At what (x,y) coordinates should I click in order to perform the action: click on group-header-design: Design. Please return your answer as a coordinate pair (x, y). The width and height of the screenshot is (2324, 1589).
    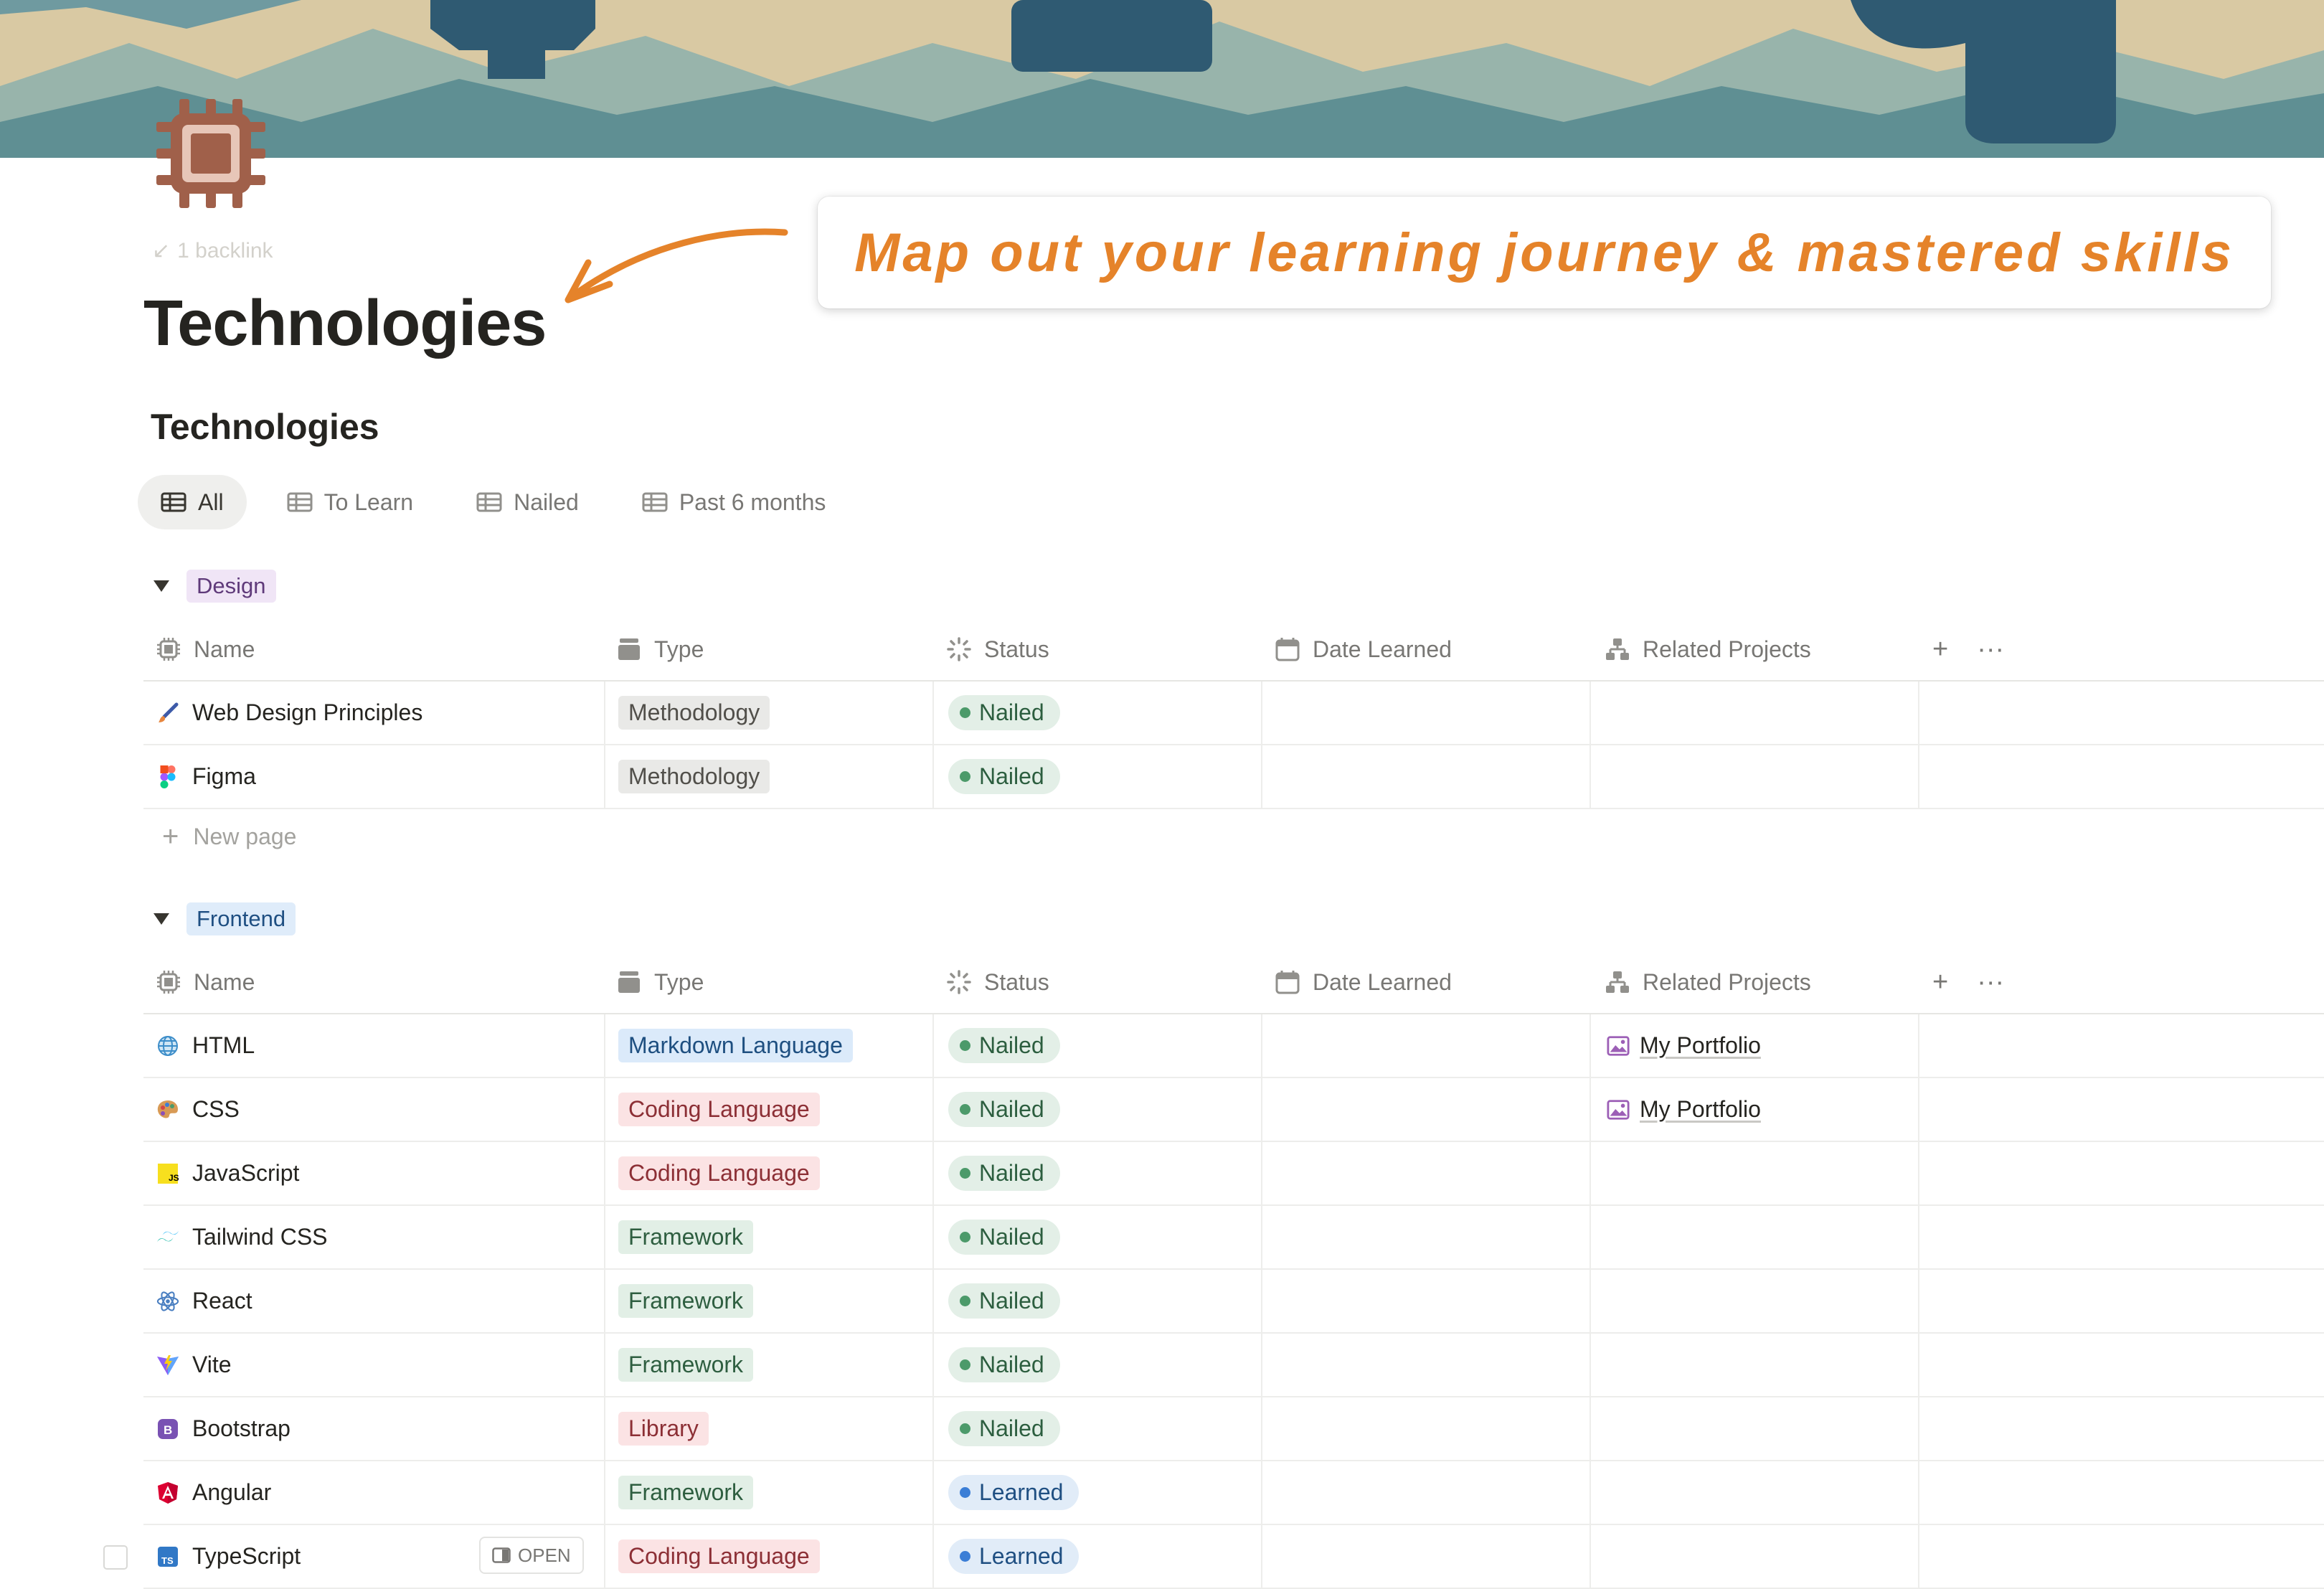
    Looking at the image, I should click on (214, 586).